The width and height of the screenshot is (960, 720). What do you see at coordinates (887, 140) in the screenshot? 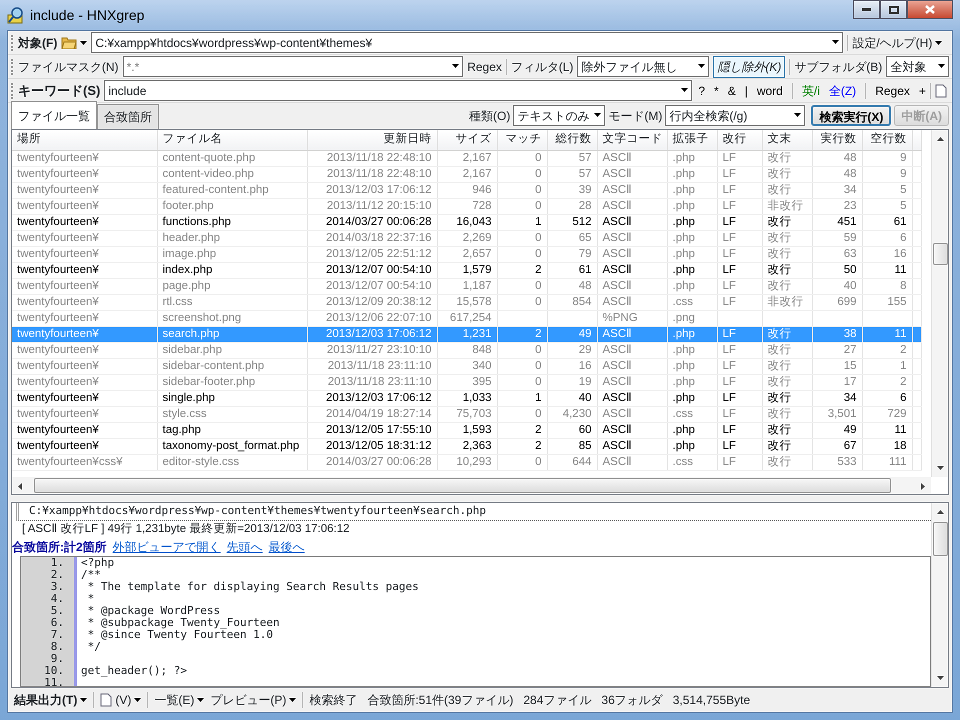
I see `column-header: 空行数` at bounding box center [887, 140].